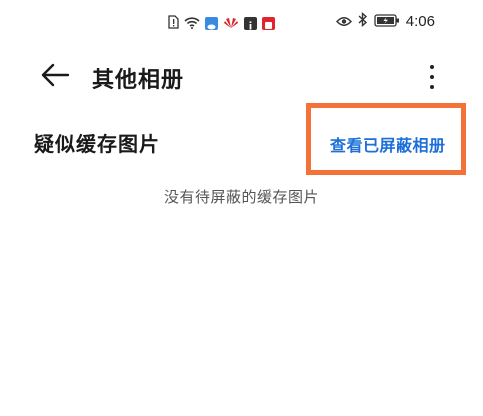 The width and height of the screenshot is (483, 416). Describe the element at coordinates (211, 23) in the screenshot. I see `weather-icon` at that location.